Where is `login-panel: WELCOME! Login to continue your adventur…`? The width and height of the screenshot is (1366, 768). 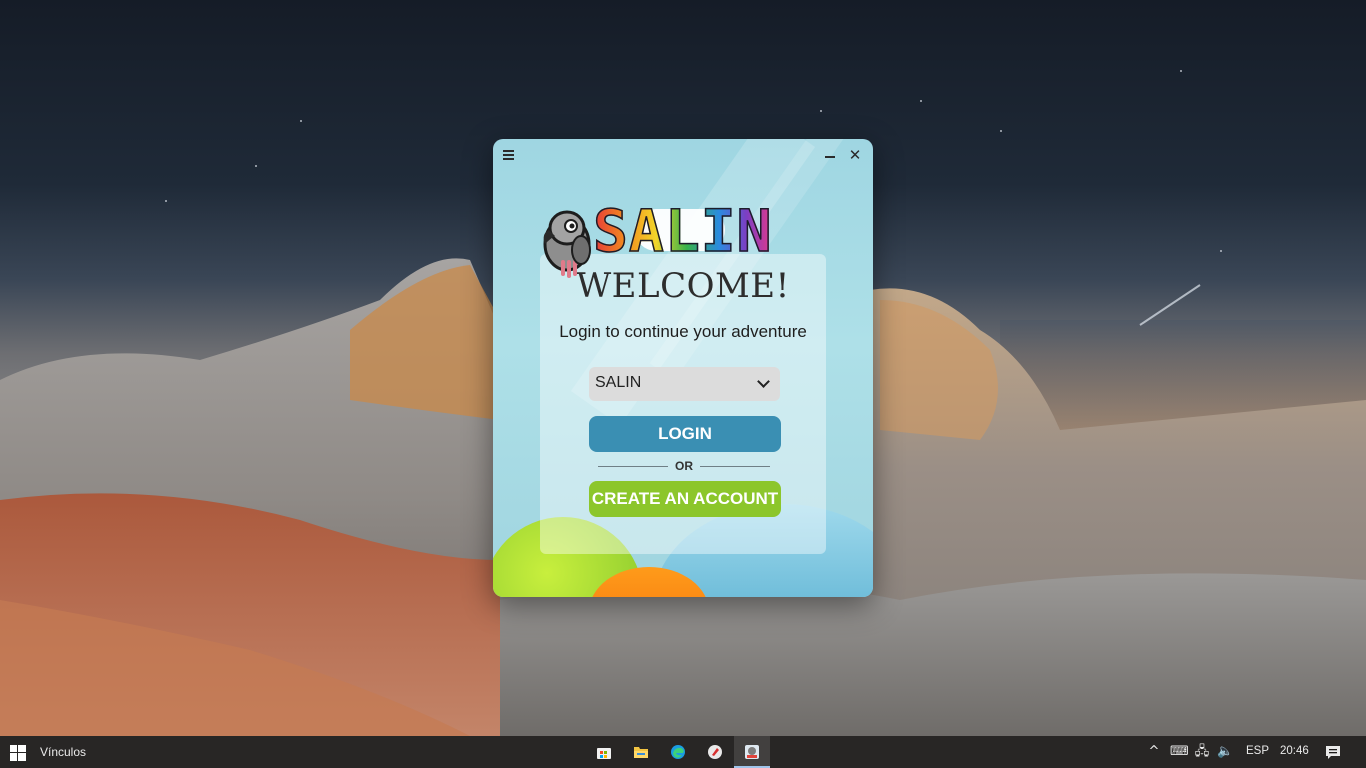 login-panel: WELCOME! Login to continue your adventur… is located at coordinates (683, 404).